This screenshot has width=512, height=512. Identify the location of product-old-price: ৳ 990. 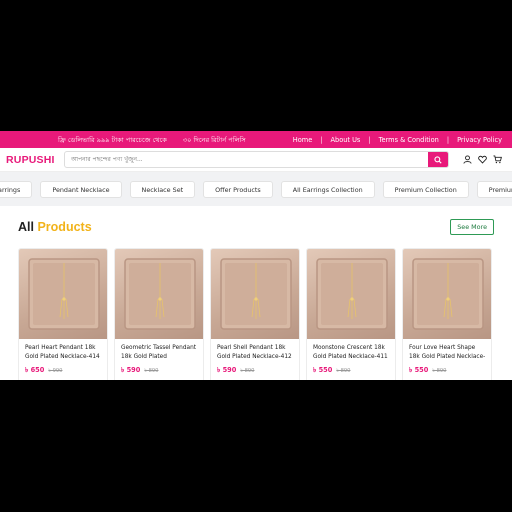
(55, 371).